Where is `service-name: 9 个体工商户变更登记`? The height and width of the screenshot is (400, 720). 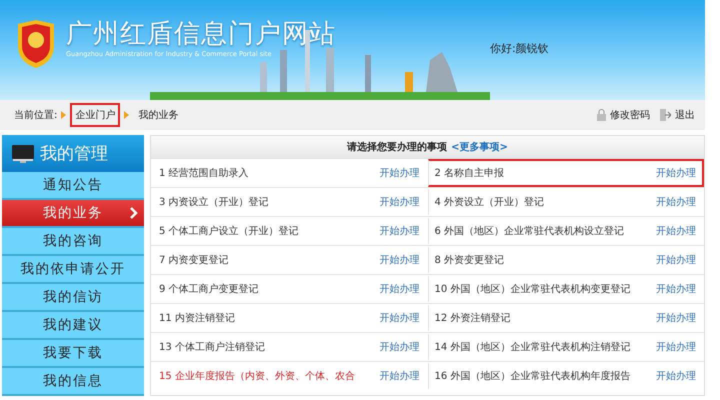
service-name: 9 个体工商户变更登记 is located at coordinates (209, 289).